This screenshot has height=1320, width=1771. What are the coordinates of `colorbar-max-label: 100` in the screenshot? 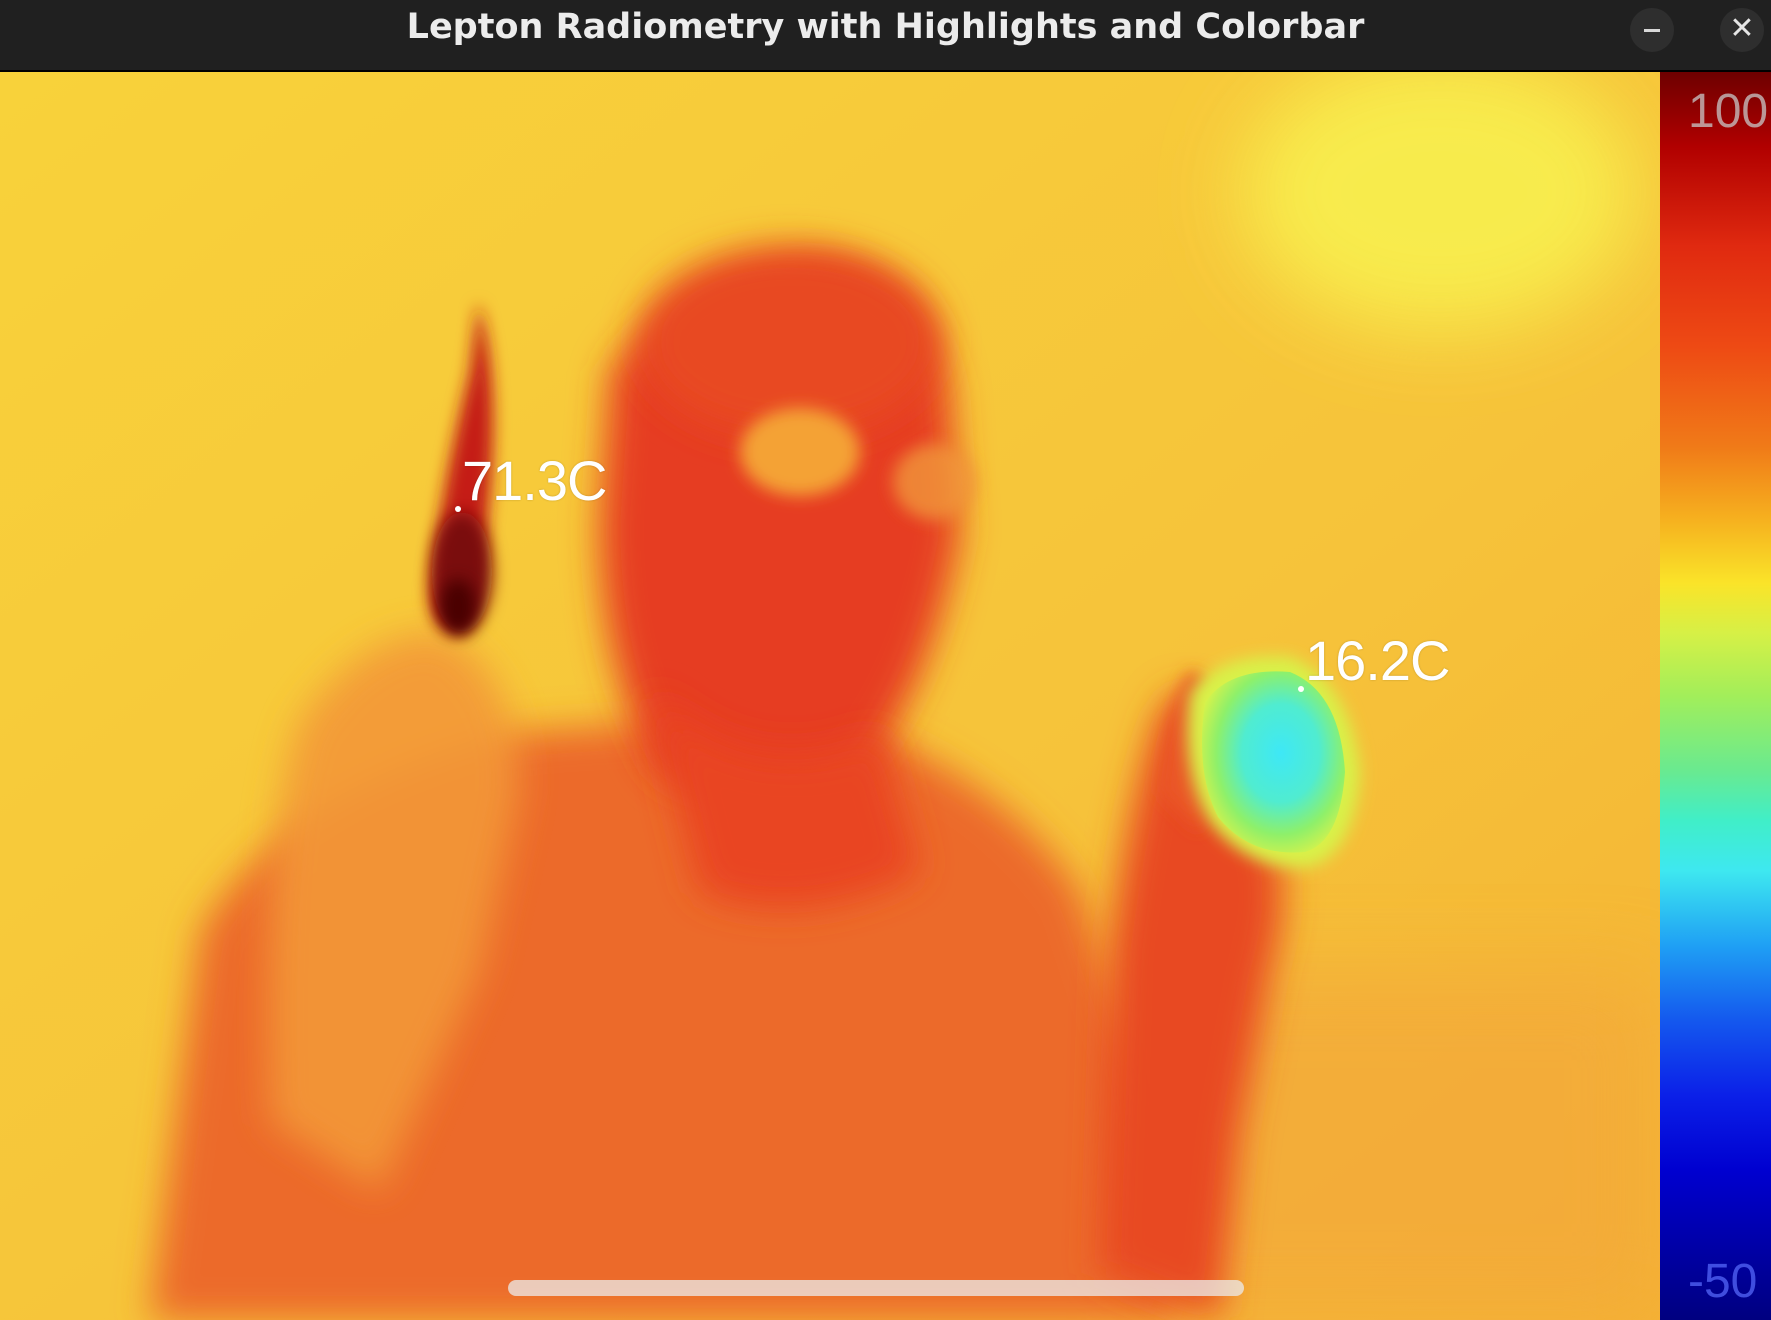 It's located at (1728, 111).